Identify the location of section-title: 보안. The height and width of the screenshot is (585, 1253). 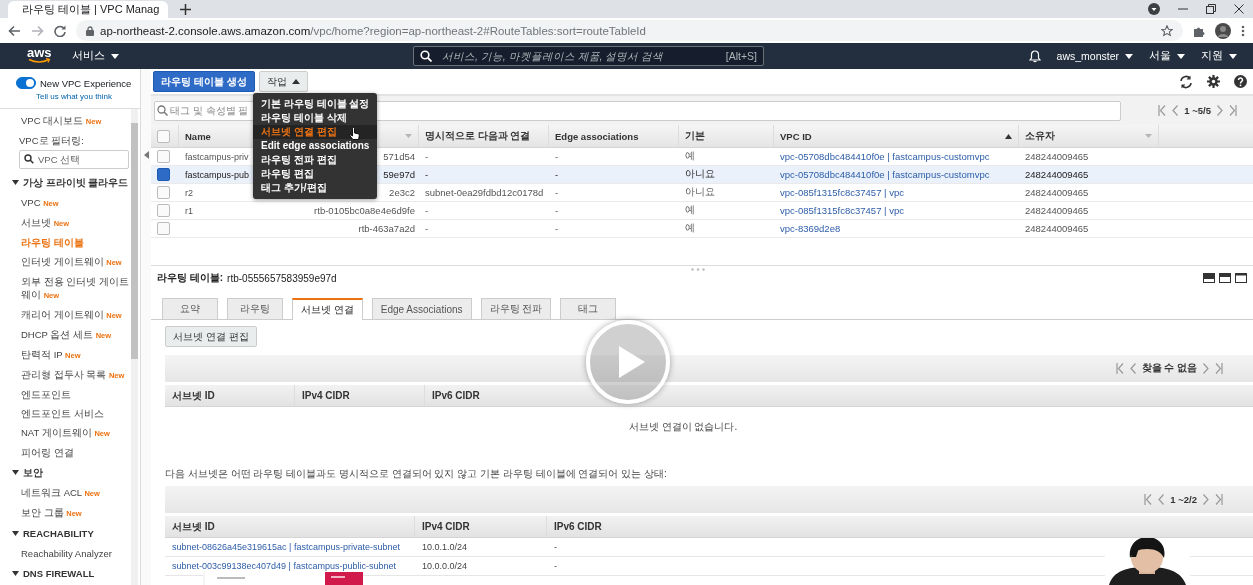
(33, 472).